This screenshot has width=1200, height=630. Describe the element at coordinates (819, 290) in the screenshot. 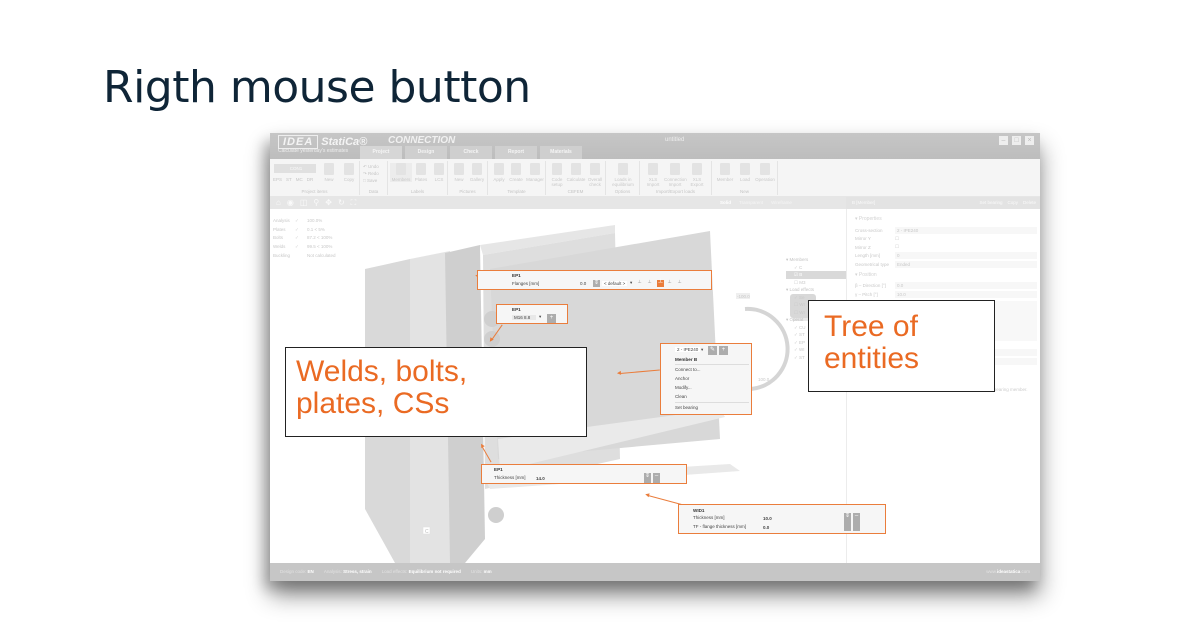

I see `tree-category-load-effects: ▾ Load effects` at that location.